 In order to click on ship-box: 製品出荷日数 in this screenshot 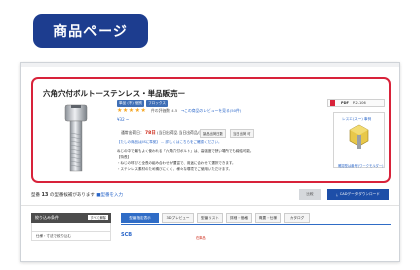, I will do `click(213, 133)`.